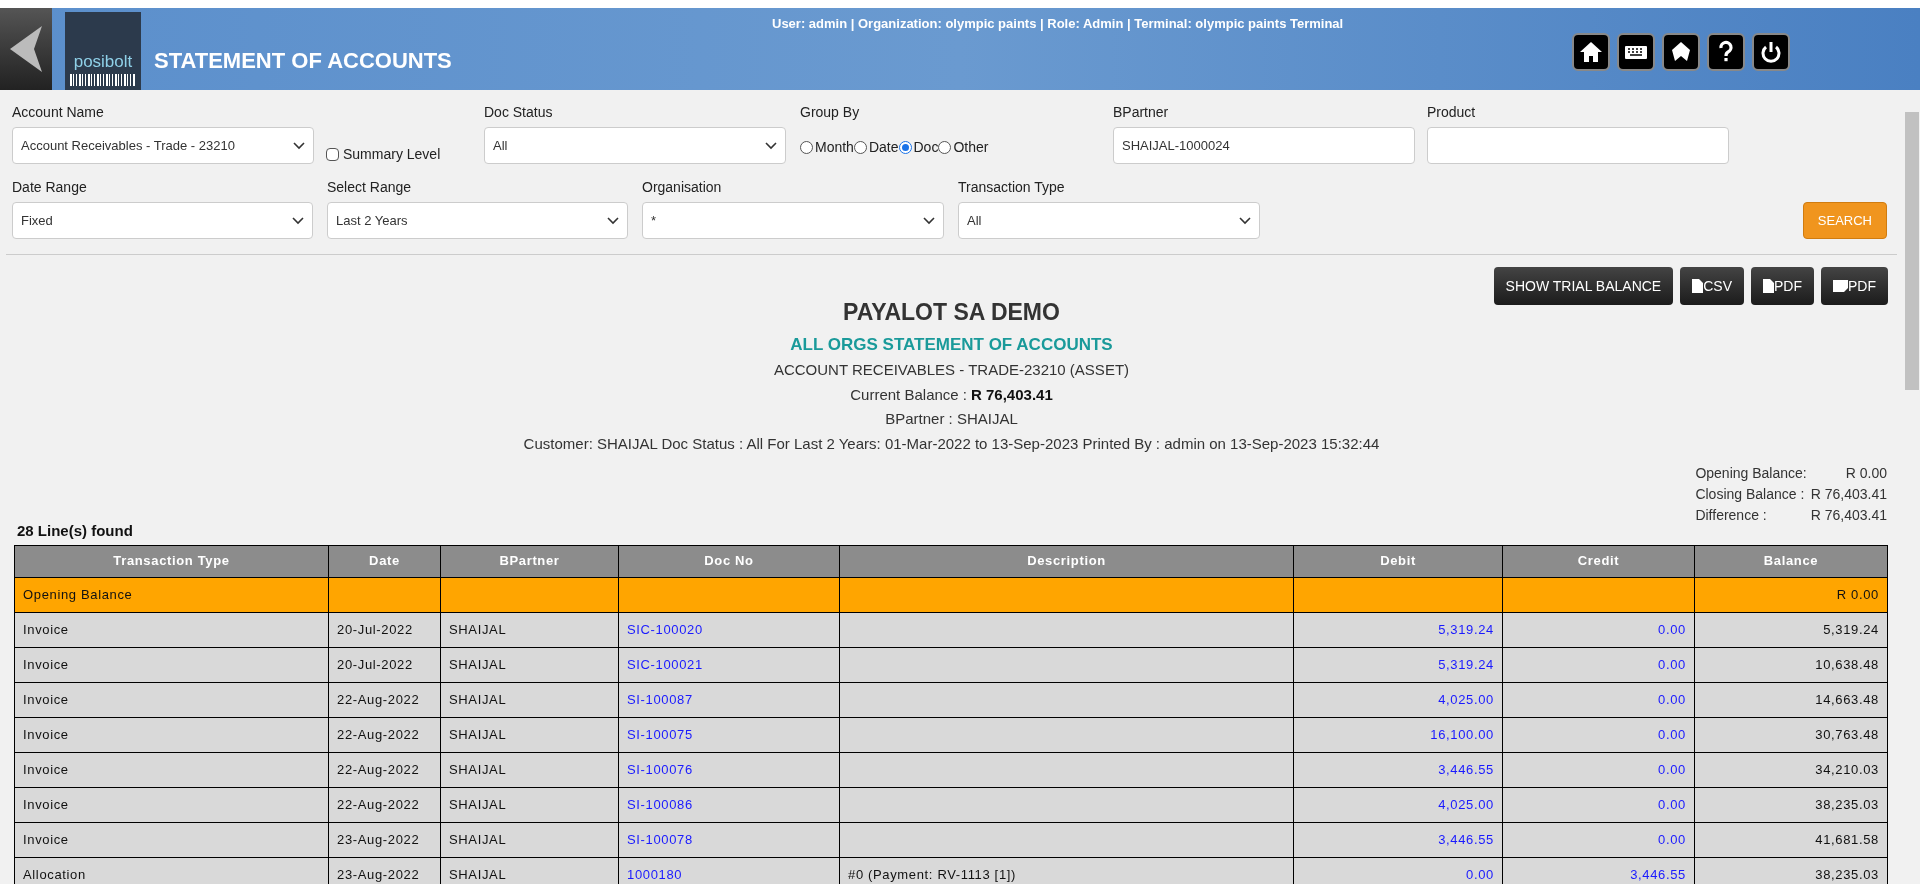 The width and height of the screenshot is (1920, 884). Describe the element at coordinates (660, 839) in the screenshot. I see `table-link: SI-100078` at that location.